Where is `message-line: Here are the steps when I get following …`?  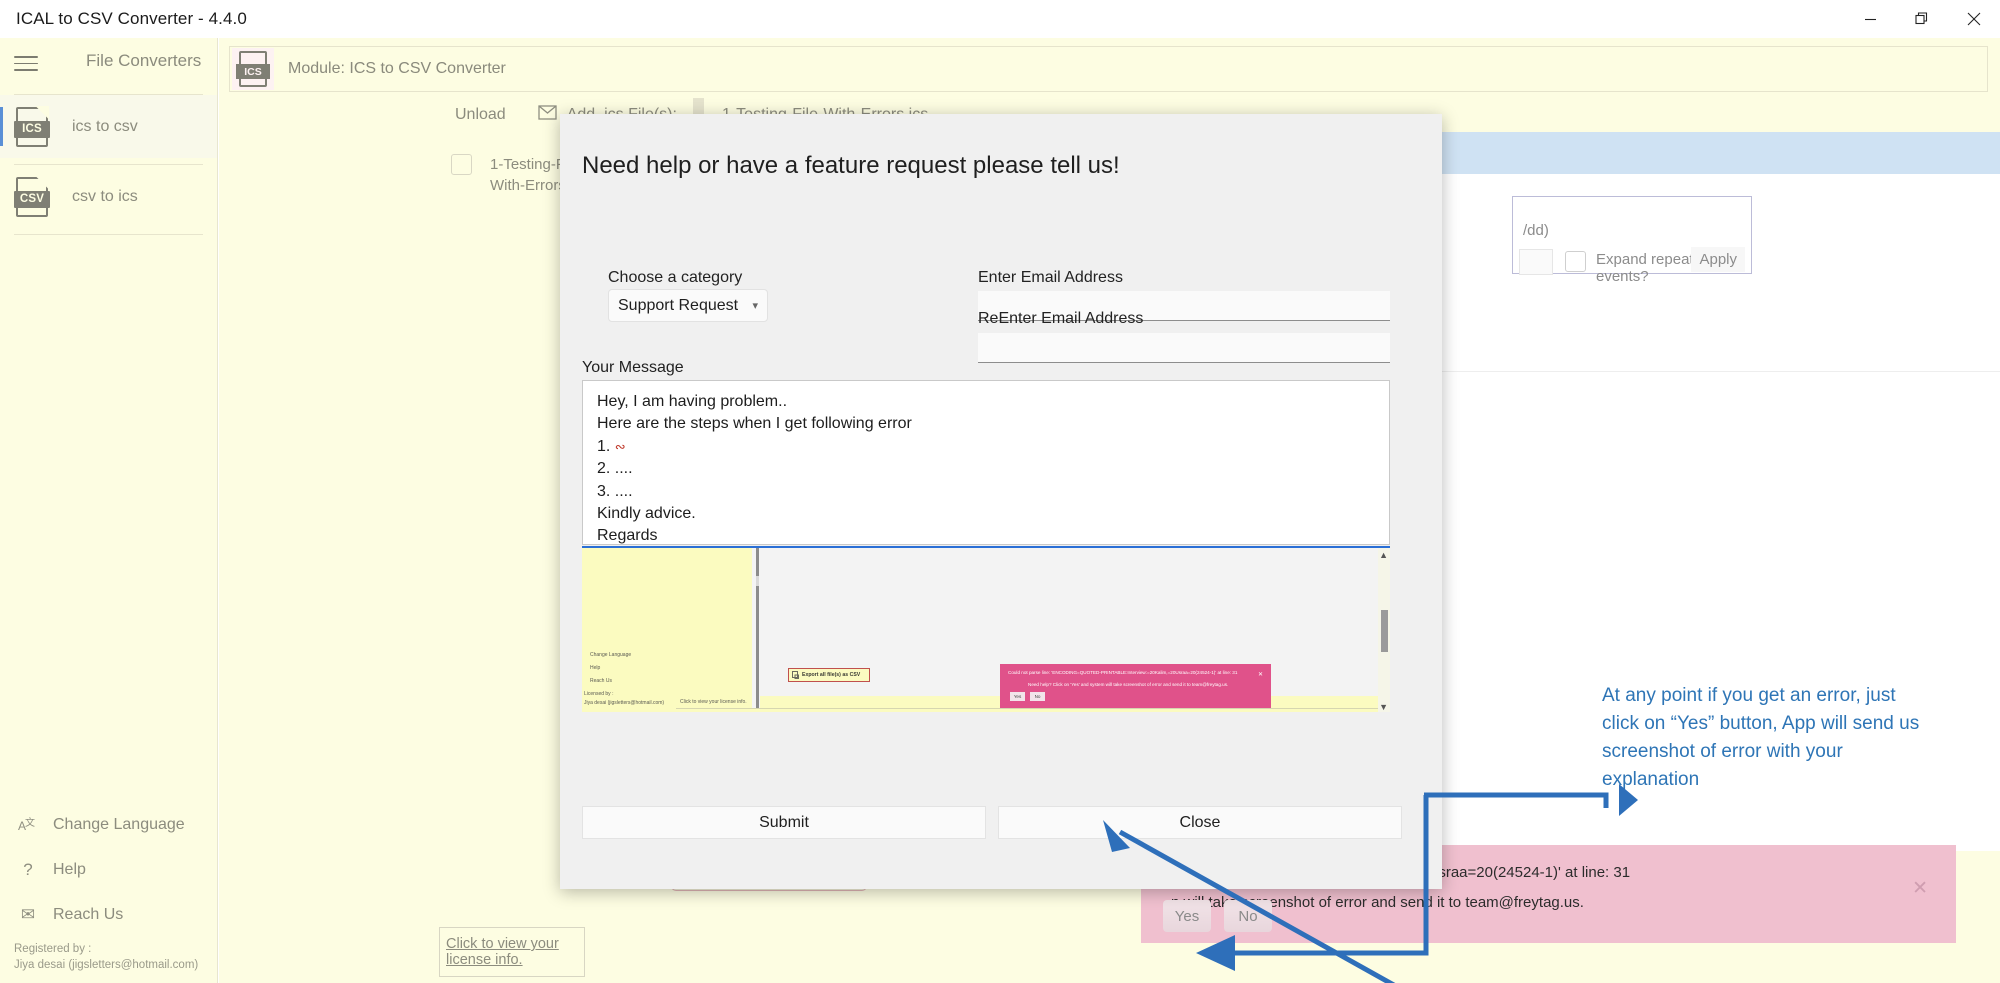 message-line: Here are the steps when I get following … is located at coordinates (754, 424).